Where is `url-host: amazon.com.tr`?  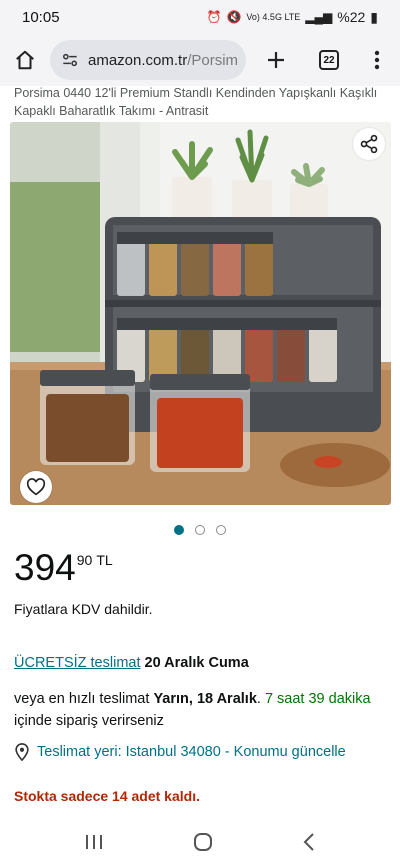
url-host: amazon.com.tr is located at coordinates (138, 60).